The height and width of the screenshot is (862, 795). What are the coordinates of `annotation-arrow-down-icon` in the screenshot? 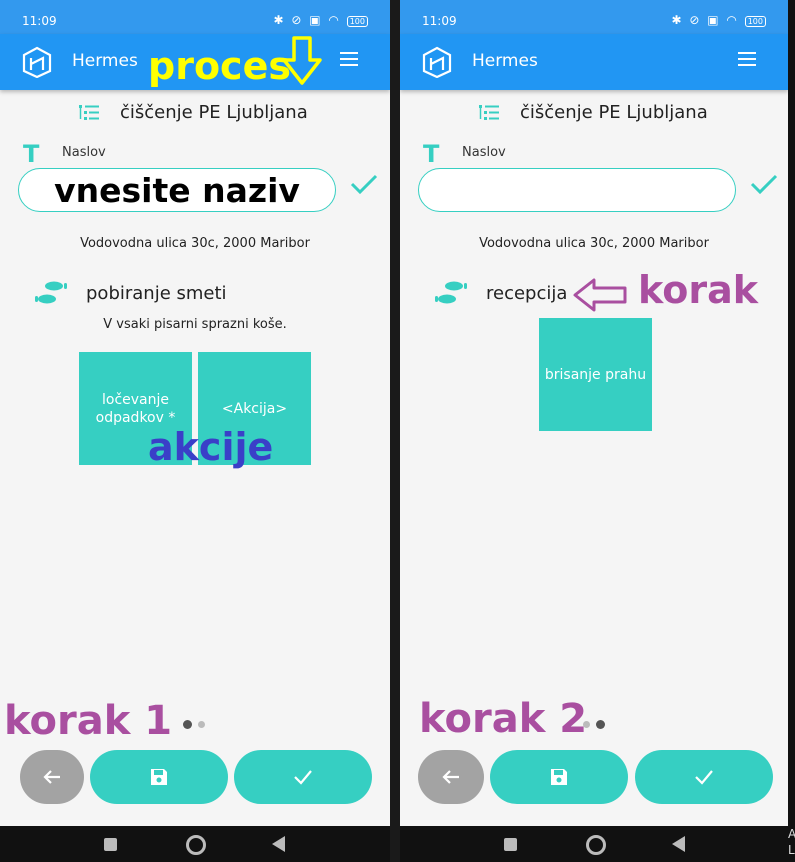 It's located at (302, 60).